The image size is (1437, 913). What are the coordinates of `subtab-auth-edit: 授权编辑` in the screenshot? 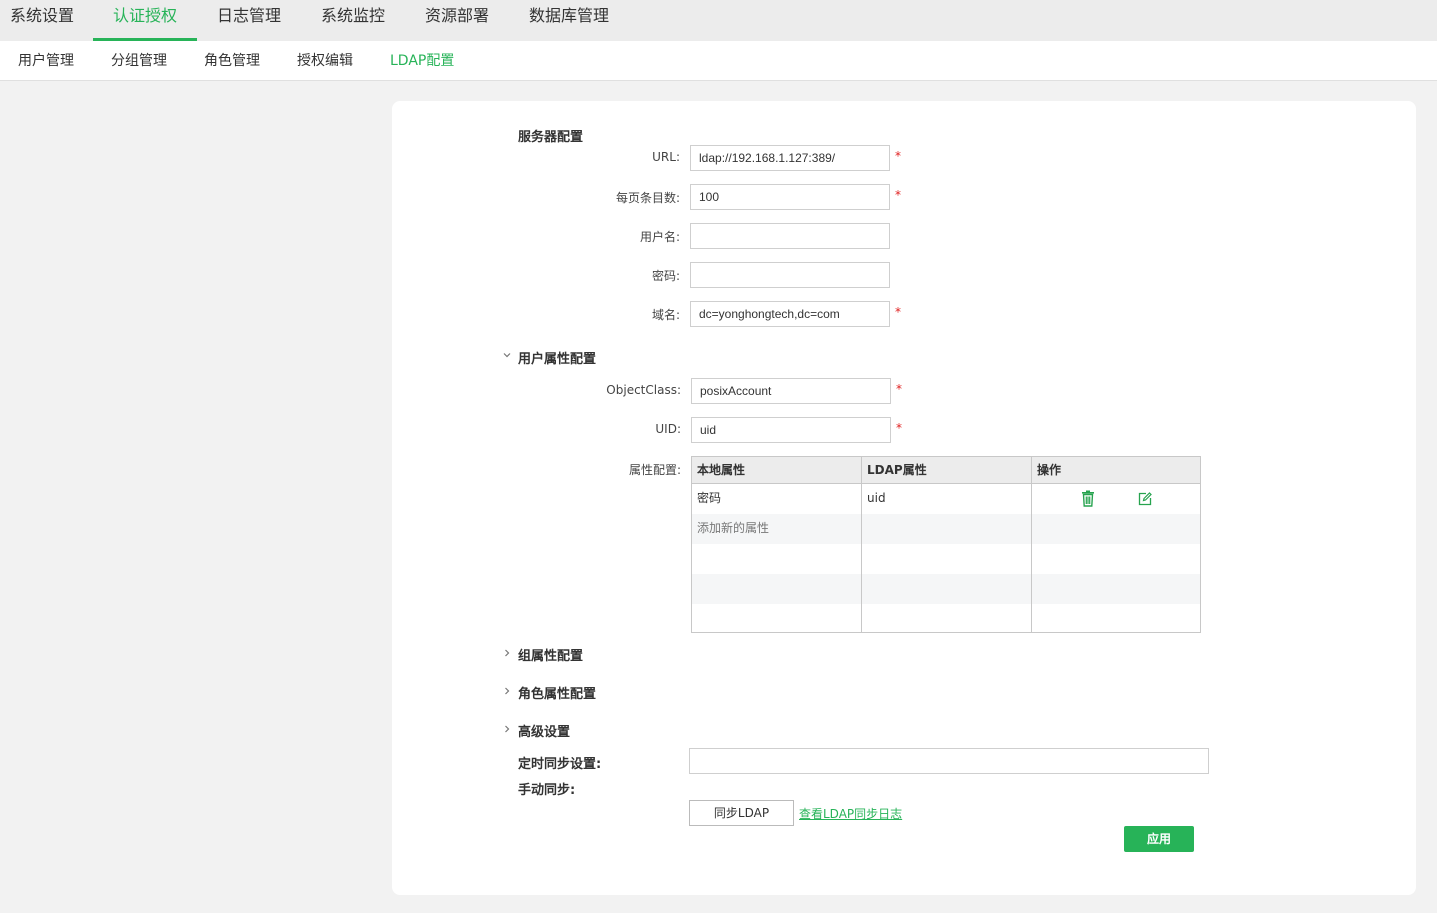 It's located at (325, 61).